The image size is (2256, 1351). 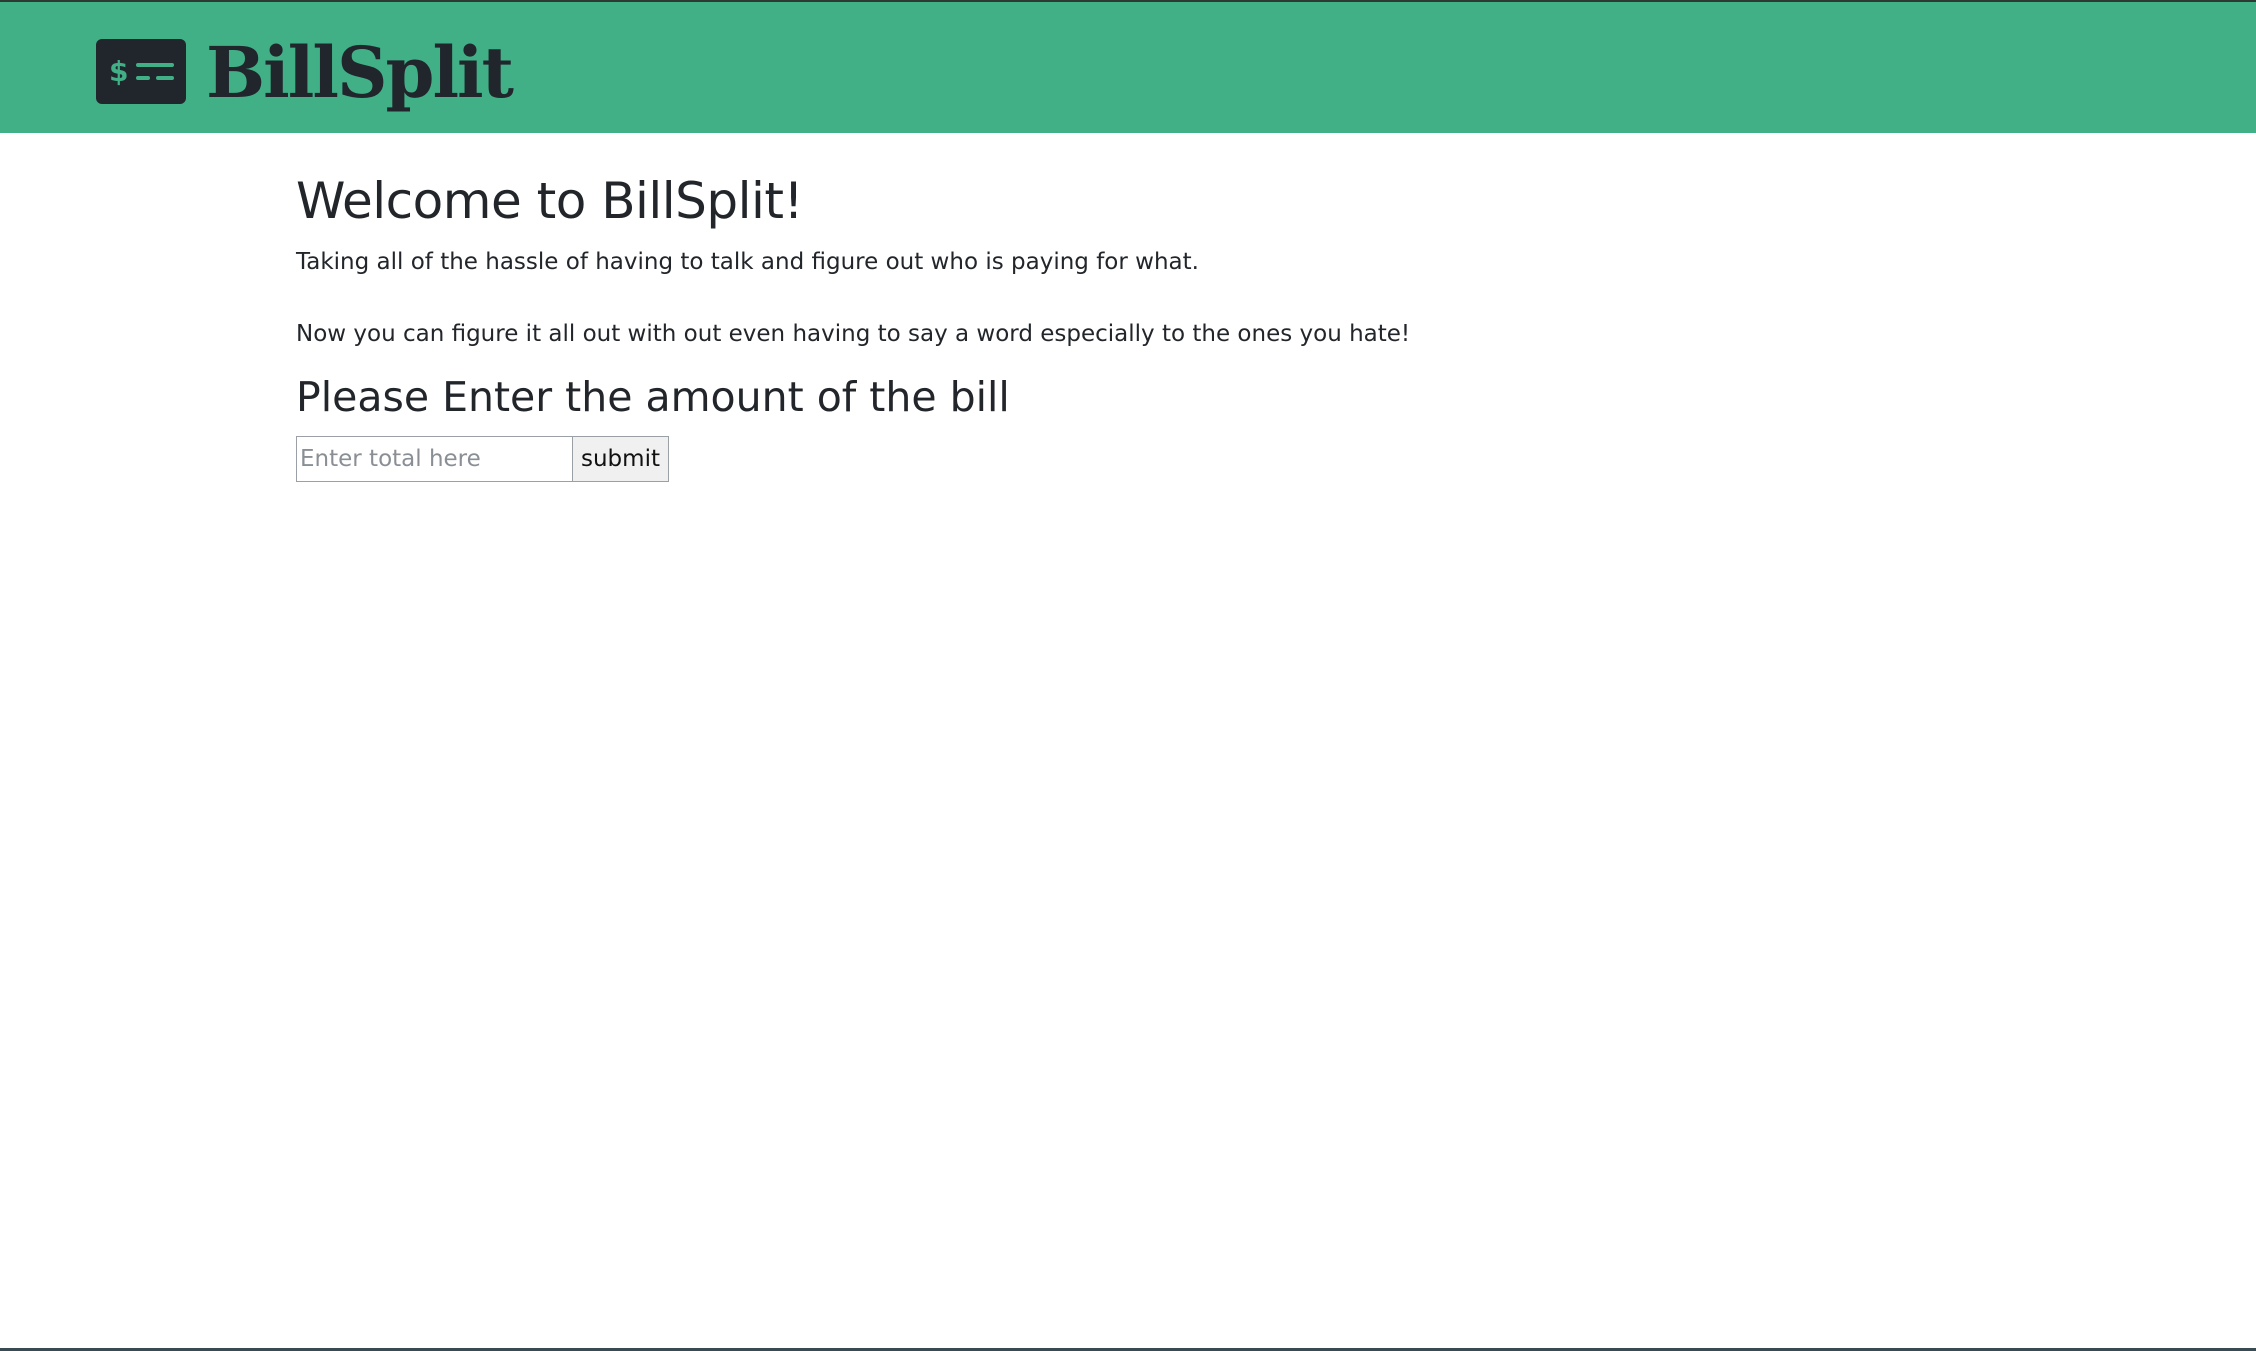 I want to click on total-input, so click(x=434, y=459).